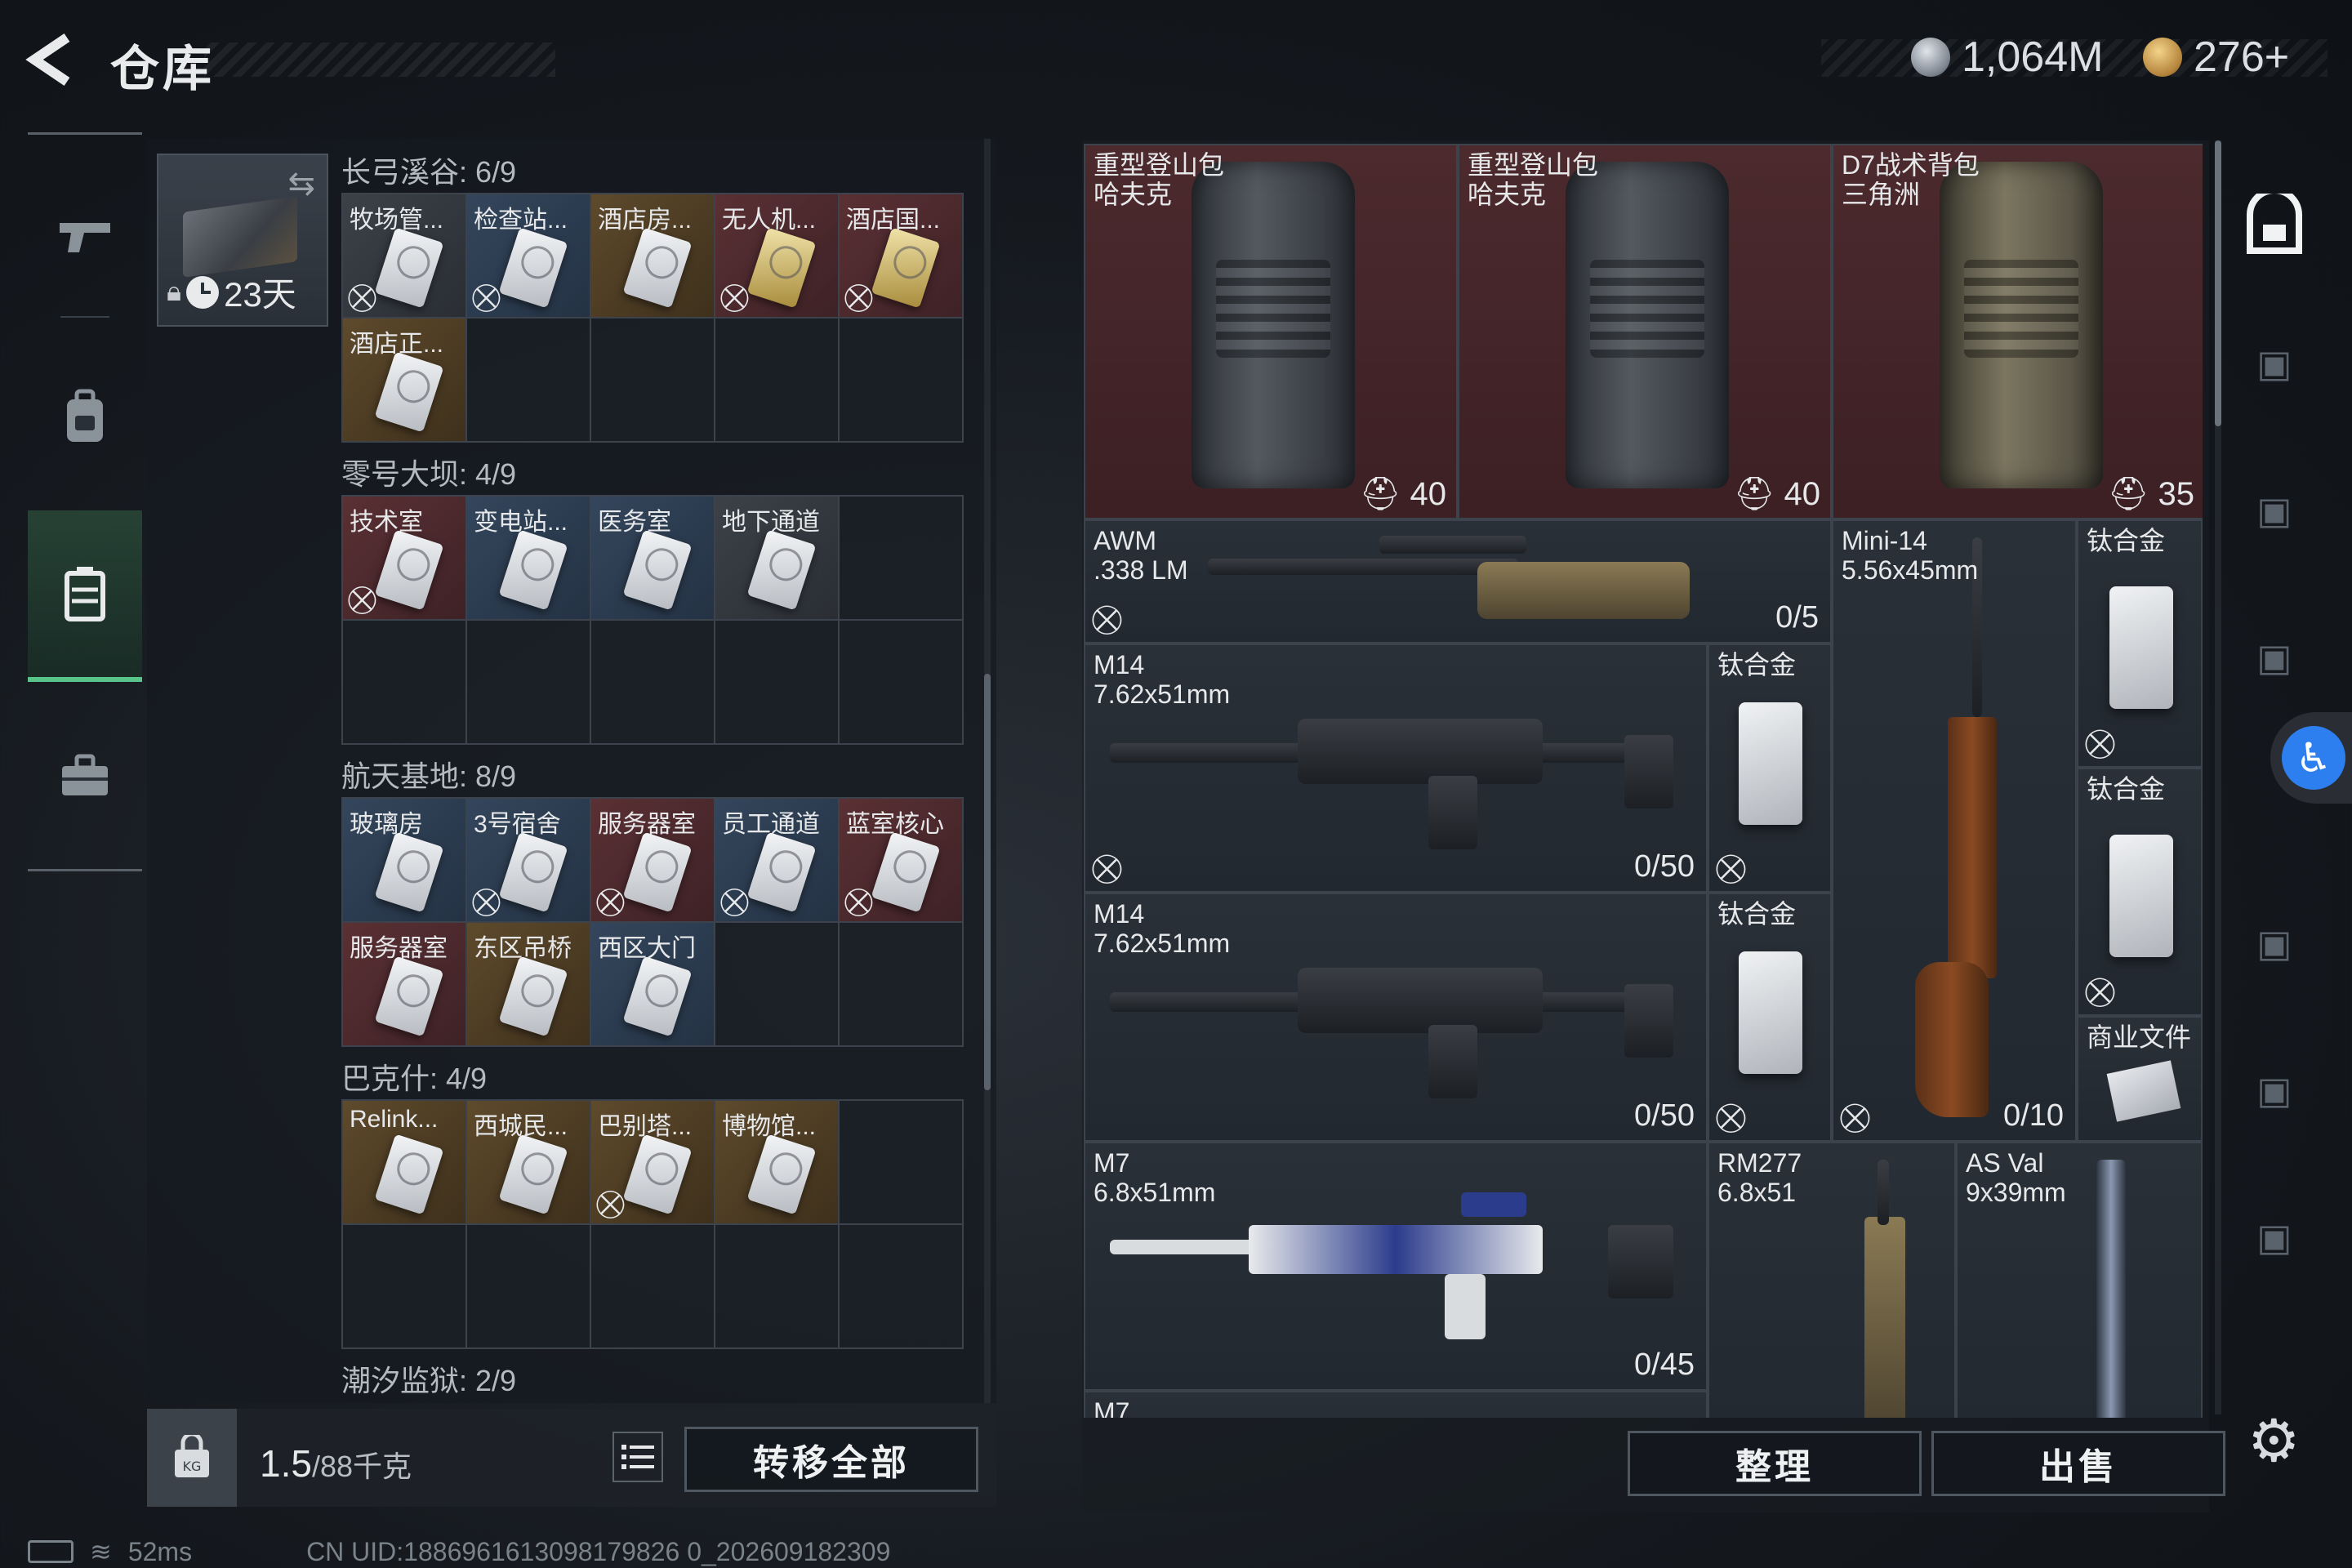 This screenshot has height=1568, width=2352. What do you see at coordinates (1271, 331) in the screenshot?
I see `bag-item-1: 重型登山包 哈夫克 ⛑︎ 40` at bounding box center [1271, 331].